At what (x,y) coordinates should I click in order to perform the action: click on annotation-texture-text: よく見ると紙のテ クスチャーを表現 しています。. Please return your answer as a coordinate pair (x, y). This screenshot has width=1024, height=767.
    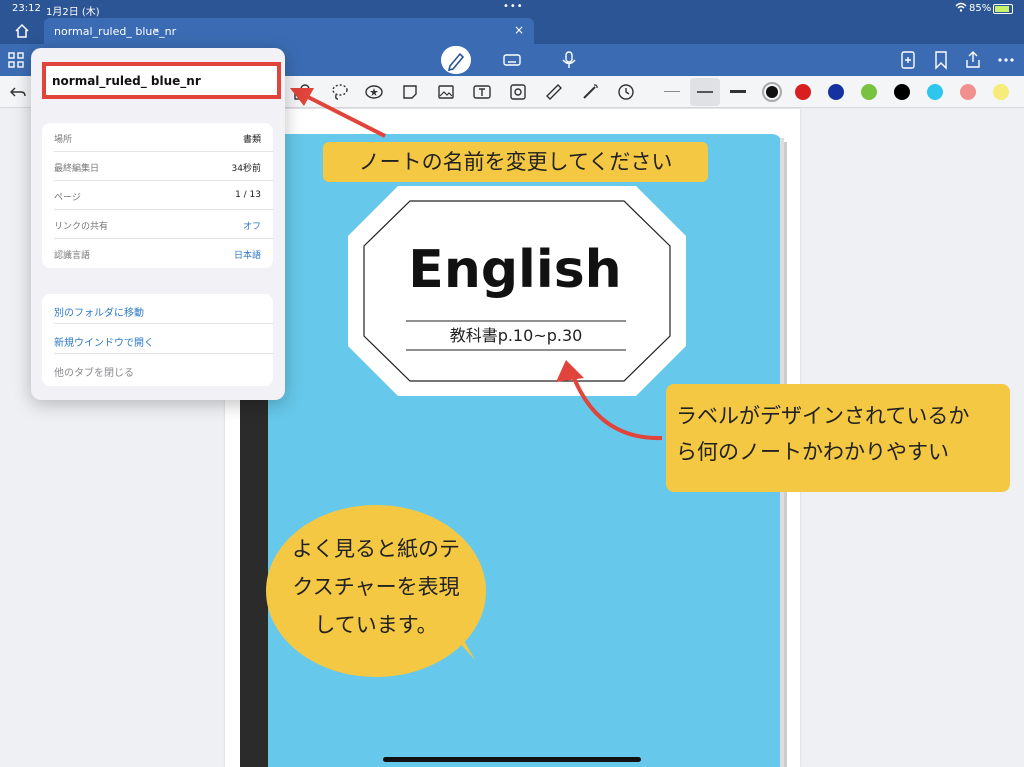
    Looking at the image, I should click on (376, 587).